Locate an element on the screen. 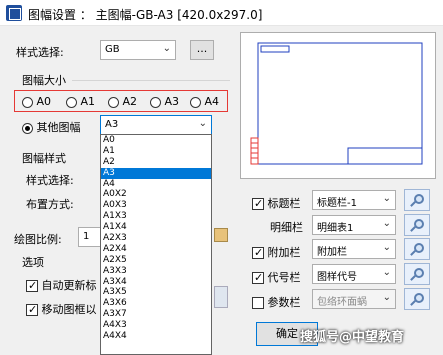 The width and height of the screenshot is (443, 355). detail-select: 明细表1 ⌄ is located at coordinates (354, 225).